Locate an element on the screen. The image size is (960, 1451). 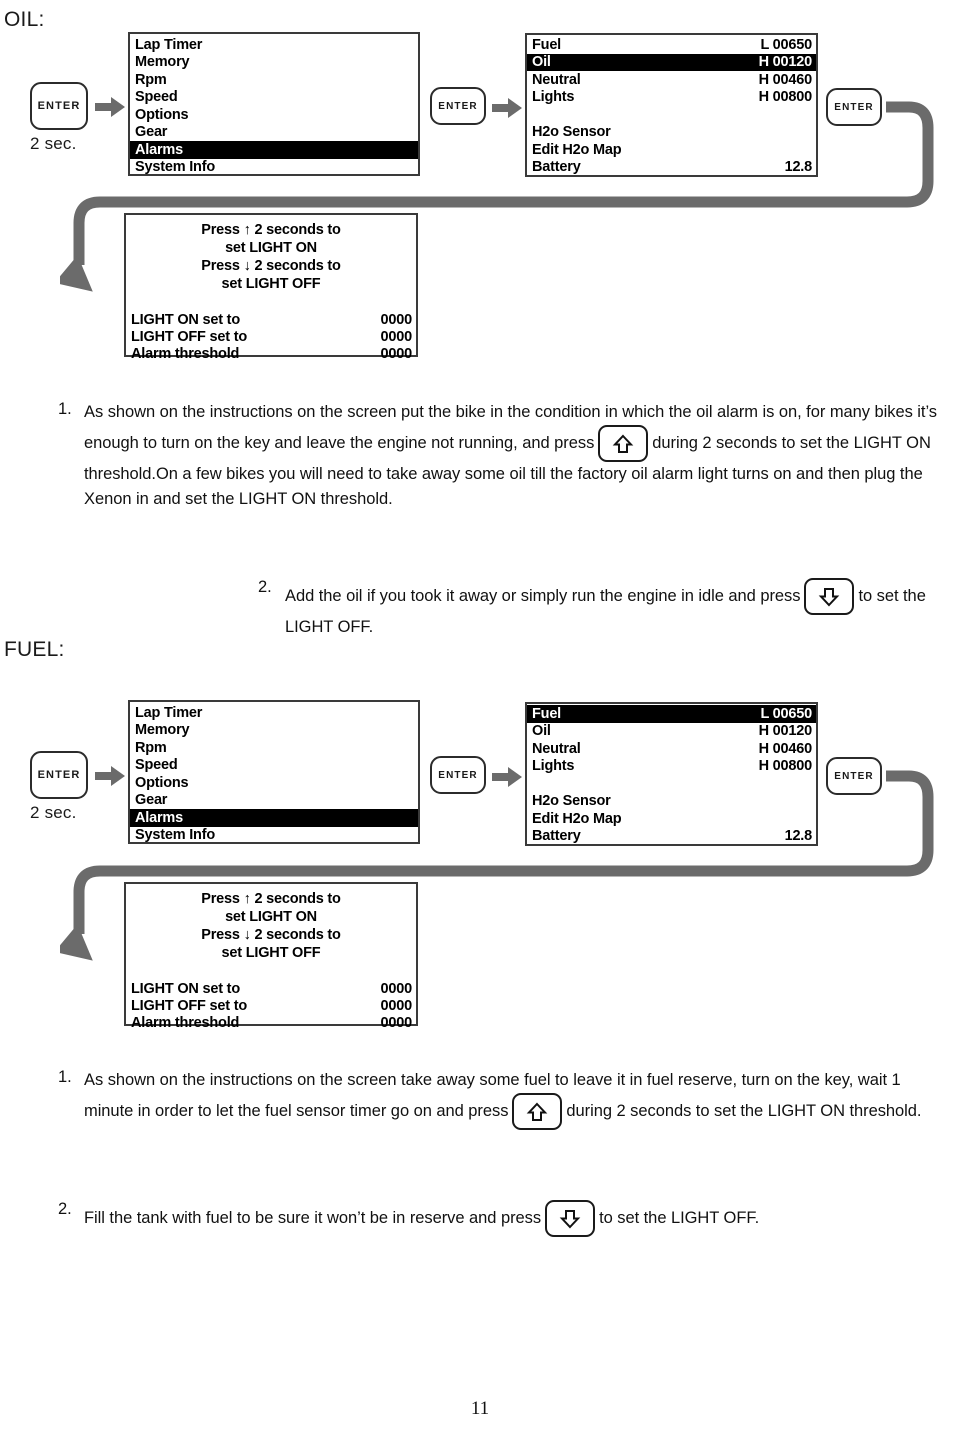
enter-key-oil-right: ENTER is located at coordinates (854, 107).